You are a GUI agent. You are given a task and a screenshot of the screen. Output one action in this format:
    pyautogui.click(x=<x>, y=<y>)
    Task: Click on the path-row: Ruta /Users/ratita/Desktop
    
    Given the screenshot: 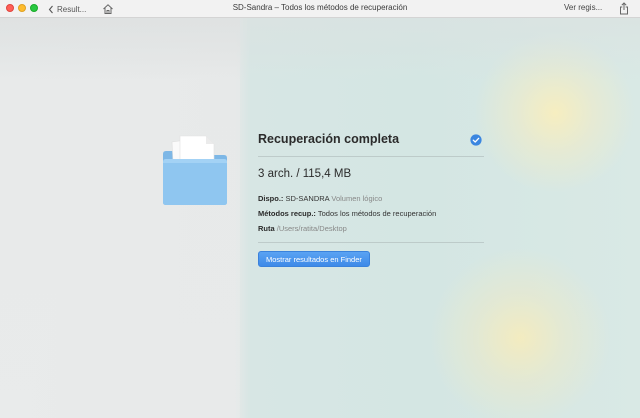 What is the action you would take?
    pyautogui.click(x=371, y=228)
    